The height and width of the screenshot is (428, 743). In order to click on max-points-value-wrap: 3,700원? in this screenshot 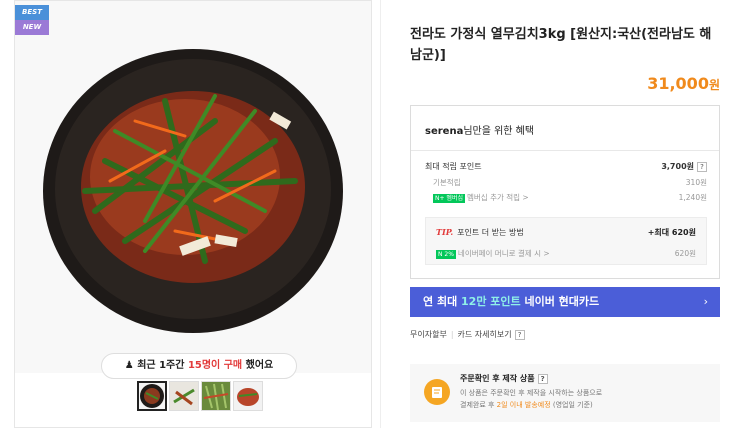, I will do `click(684, 166)`.